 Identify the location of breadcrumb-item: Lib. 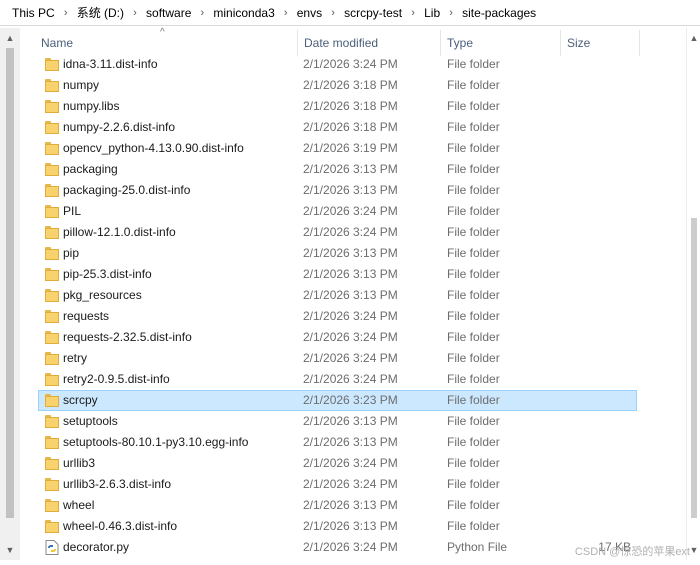
(432, 13).